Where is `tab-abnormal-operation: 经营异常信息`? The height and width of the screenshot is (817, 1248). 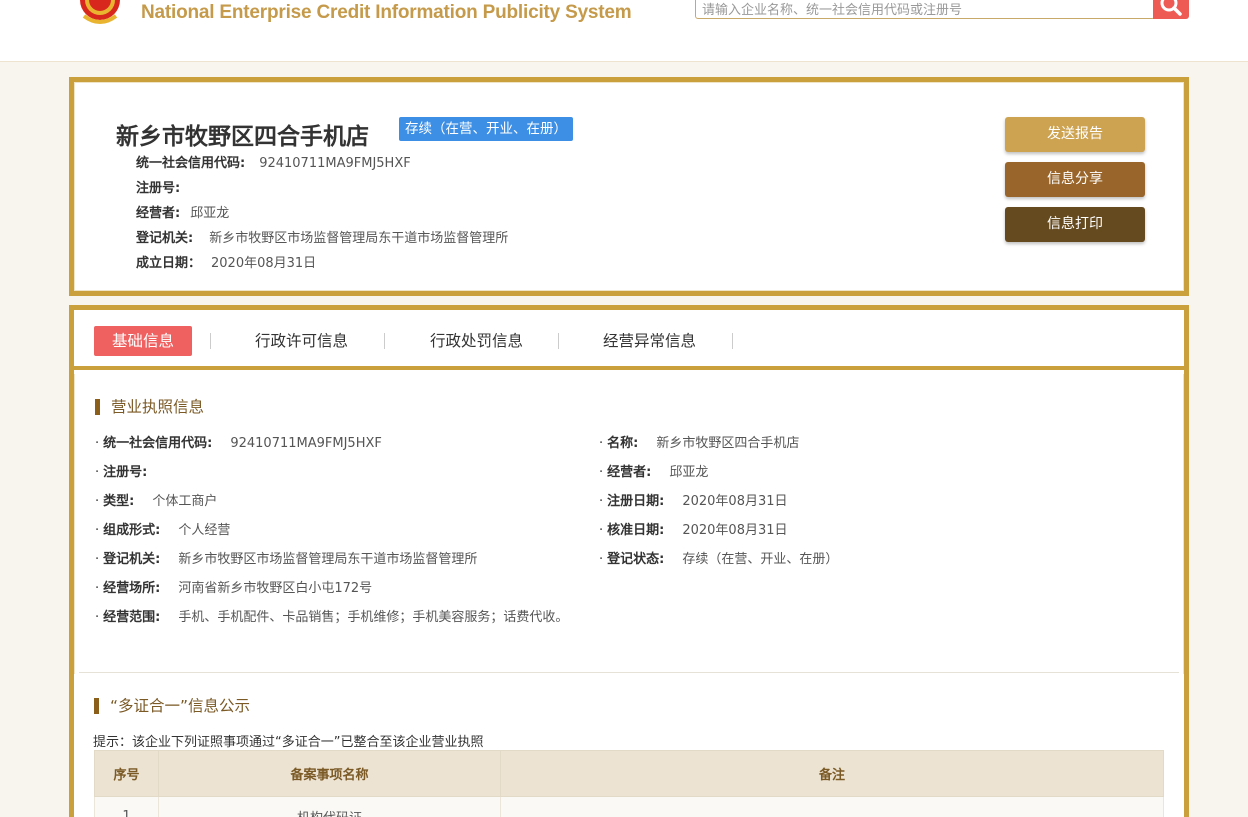
tab-abnormal-operation: 经营异常信息 is located at coordinates (649, 341).